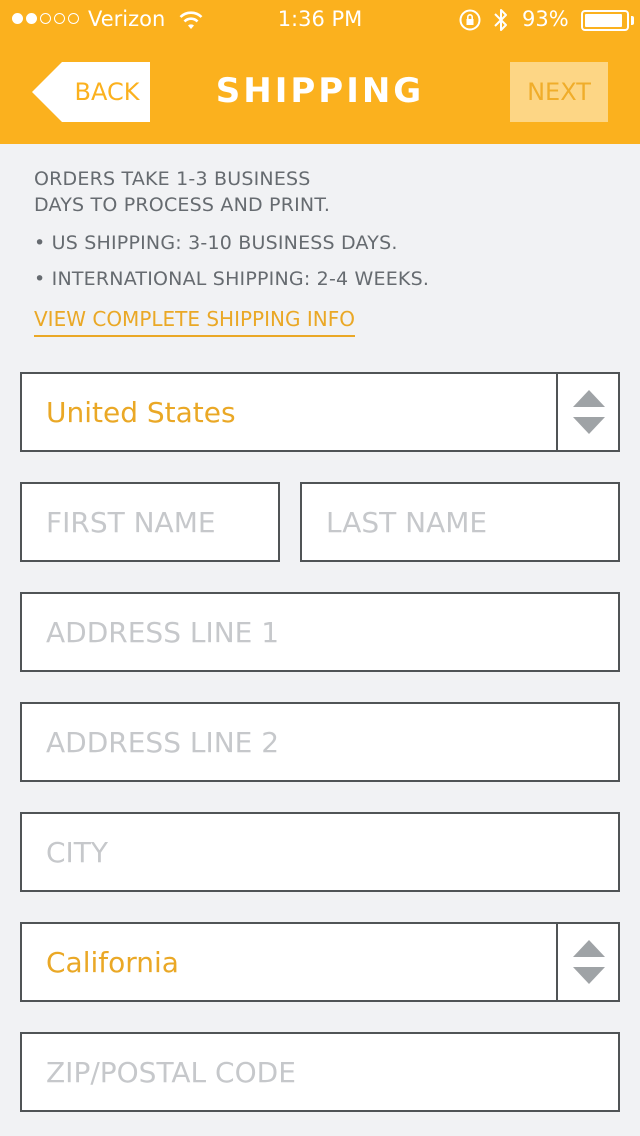 The width and height of the screenshot is (640, 1136). What do you see at coordinates (320, 20) in the screenshot?
I see `status-bar: Verizon 1:36 PM 93%` at bounding box center [320, 20].